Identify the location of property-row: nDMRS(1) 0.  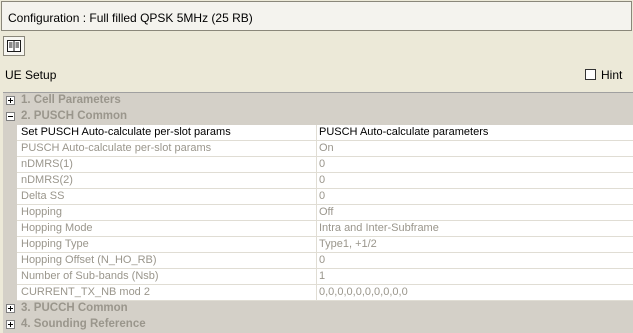
(318, 165).